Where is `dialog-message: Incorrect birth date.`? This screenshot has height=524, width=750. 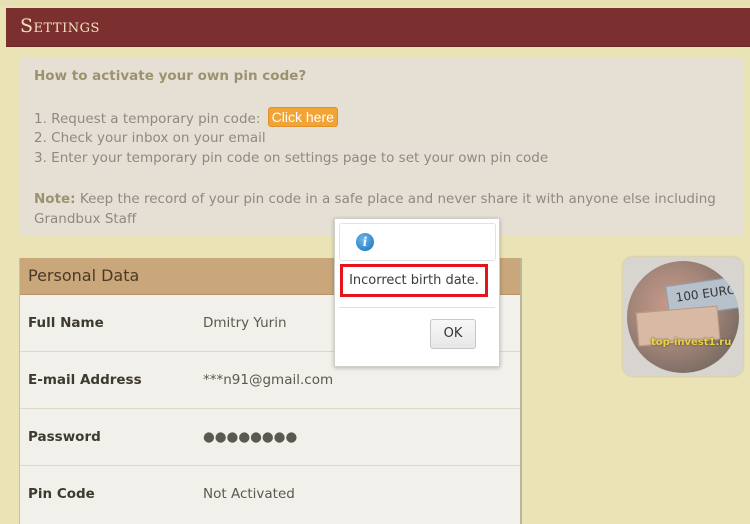 dialog-message: Incorrect birth date. is located at coordinates (414, 280).